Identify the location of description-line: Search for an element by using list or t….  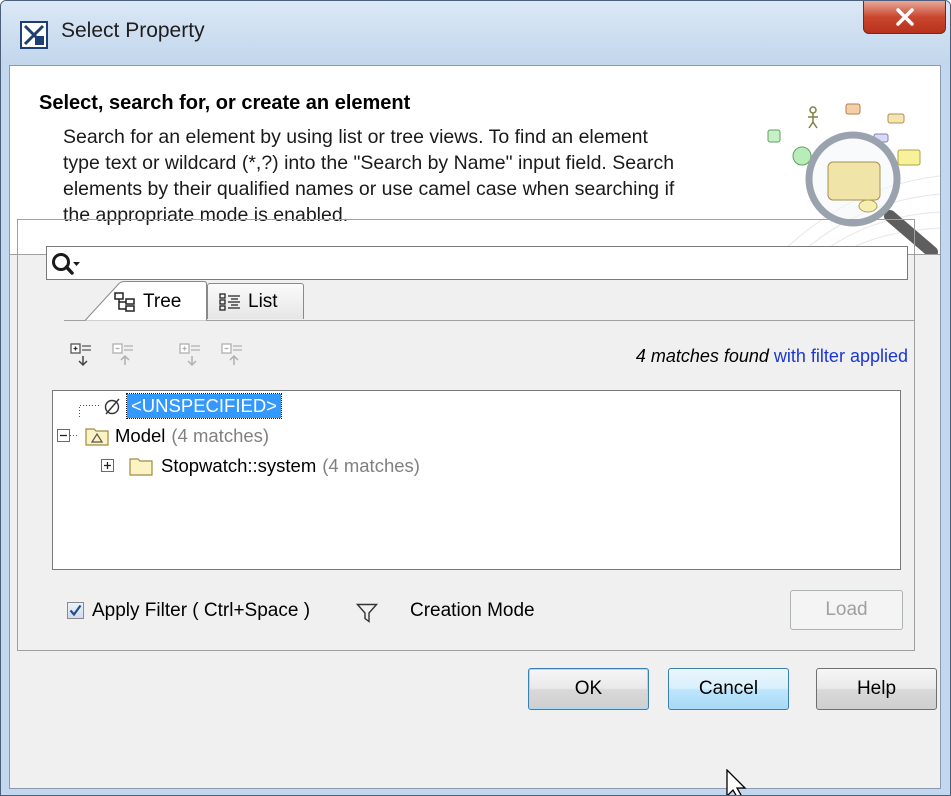
(355, 137).